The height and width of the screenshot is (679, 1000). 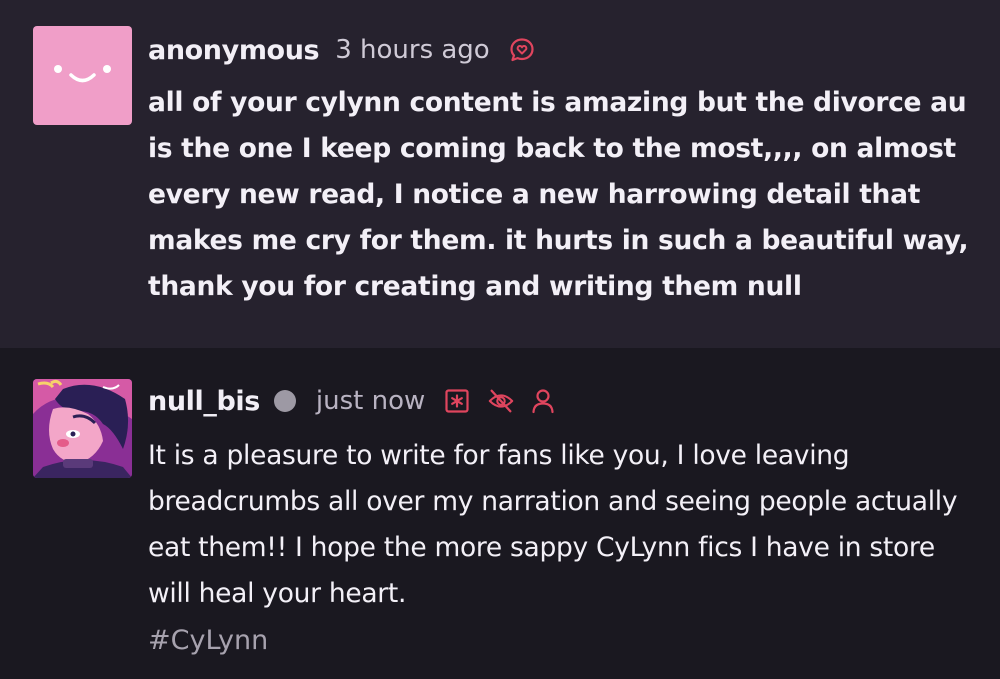 What do you see at coordinates (284, 401) in the screenshot?
I see `status-dot-icon` at bounding box center [284, 401].